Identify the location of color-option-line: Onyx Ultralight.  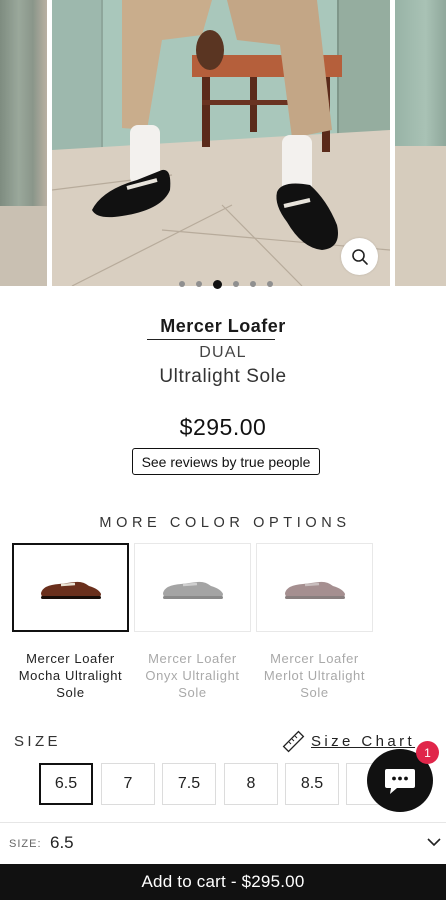
(192, 675).